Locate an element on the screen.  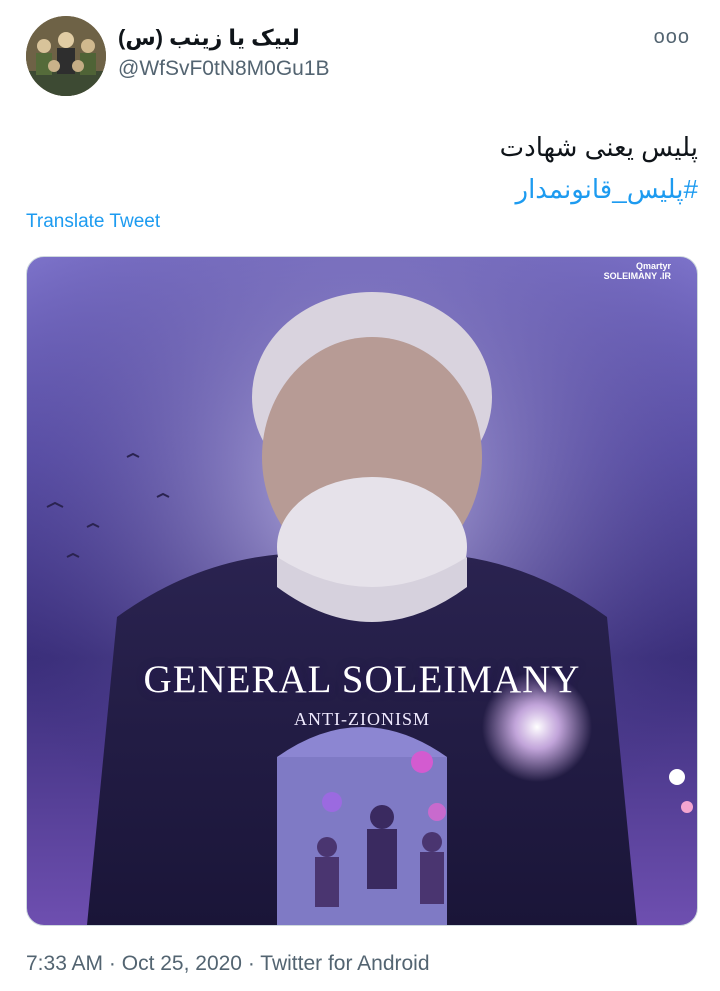
more-options-icon: ooo is located at coordinates (672, 37).